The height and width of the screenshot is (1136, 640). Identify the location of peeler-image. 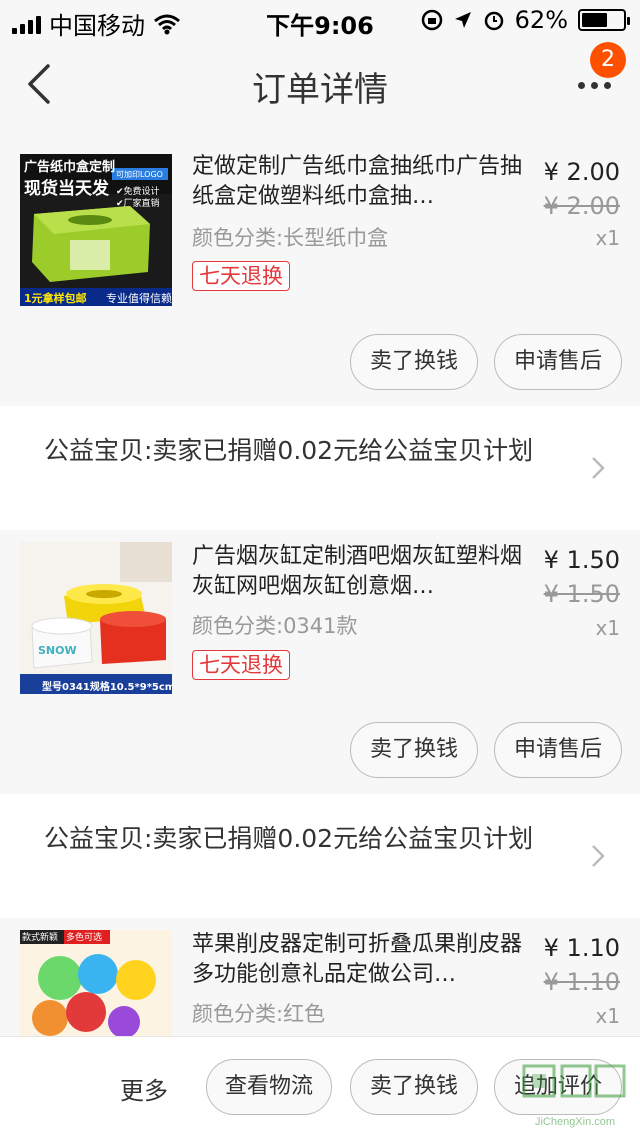
(96, 983).